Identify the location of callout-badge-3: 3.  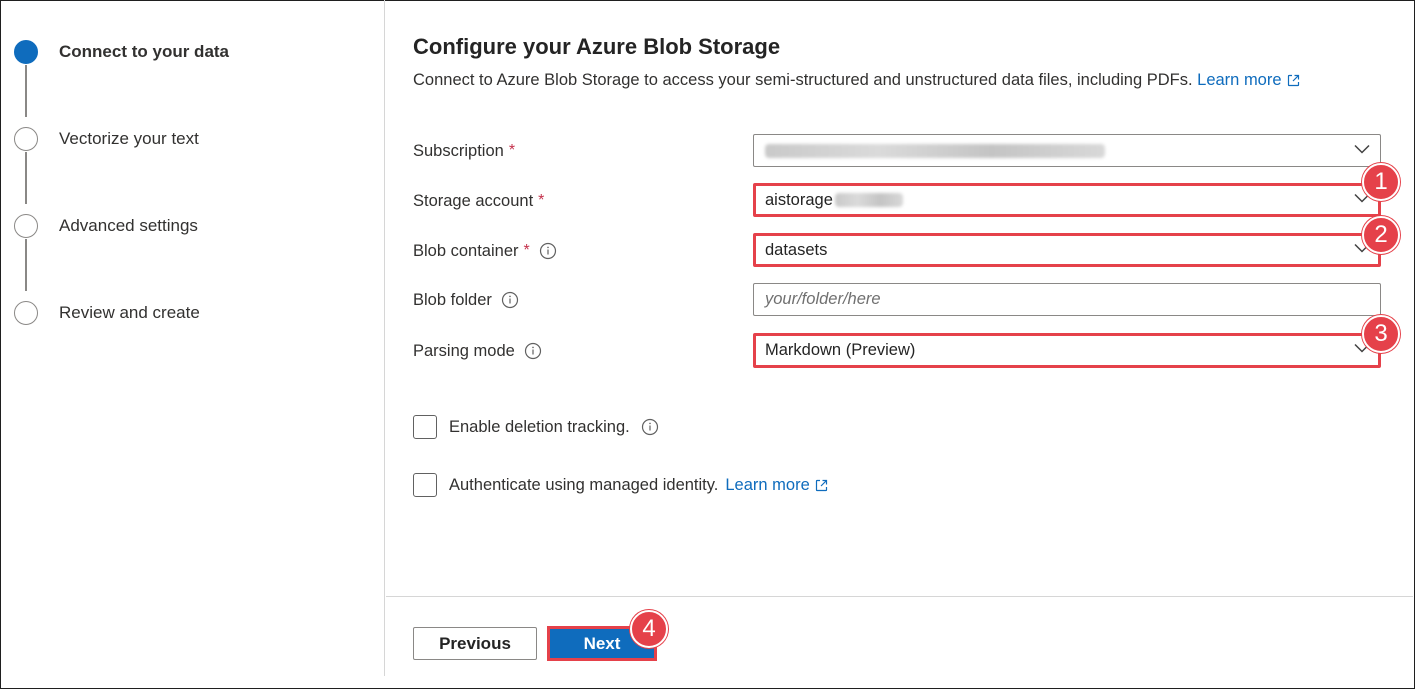
(1381, 334).